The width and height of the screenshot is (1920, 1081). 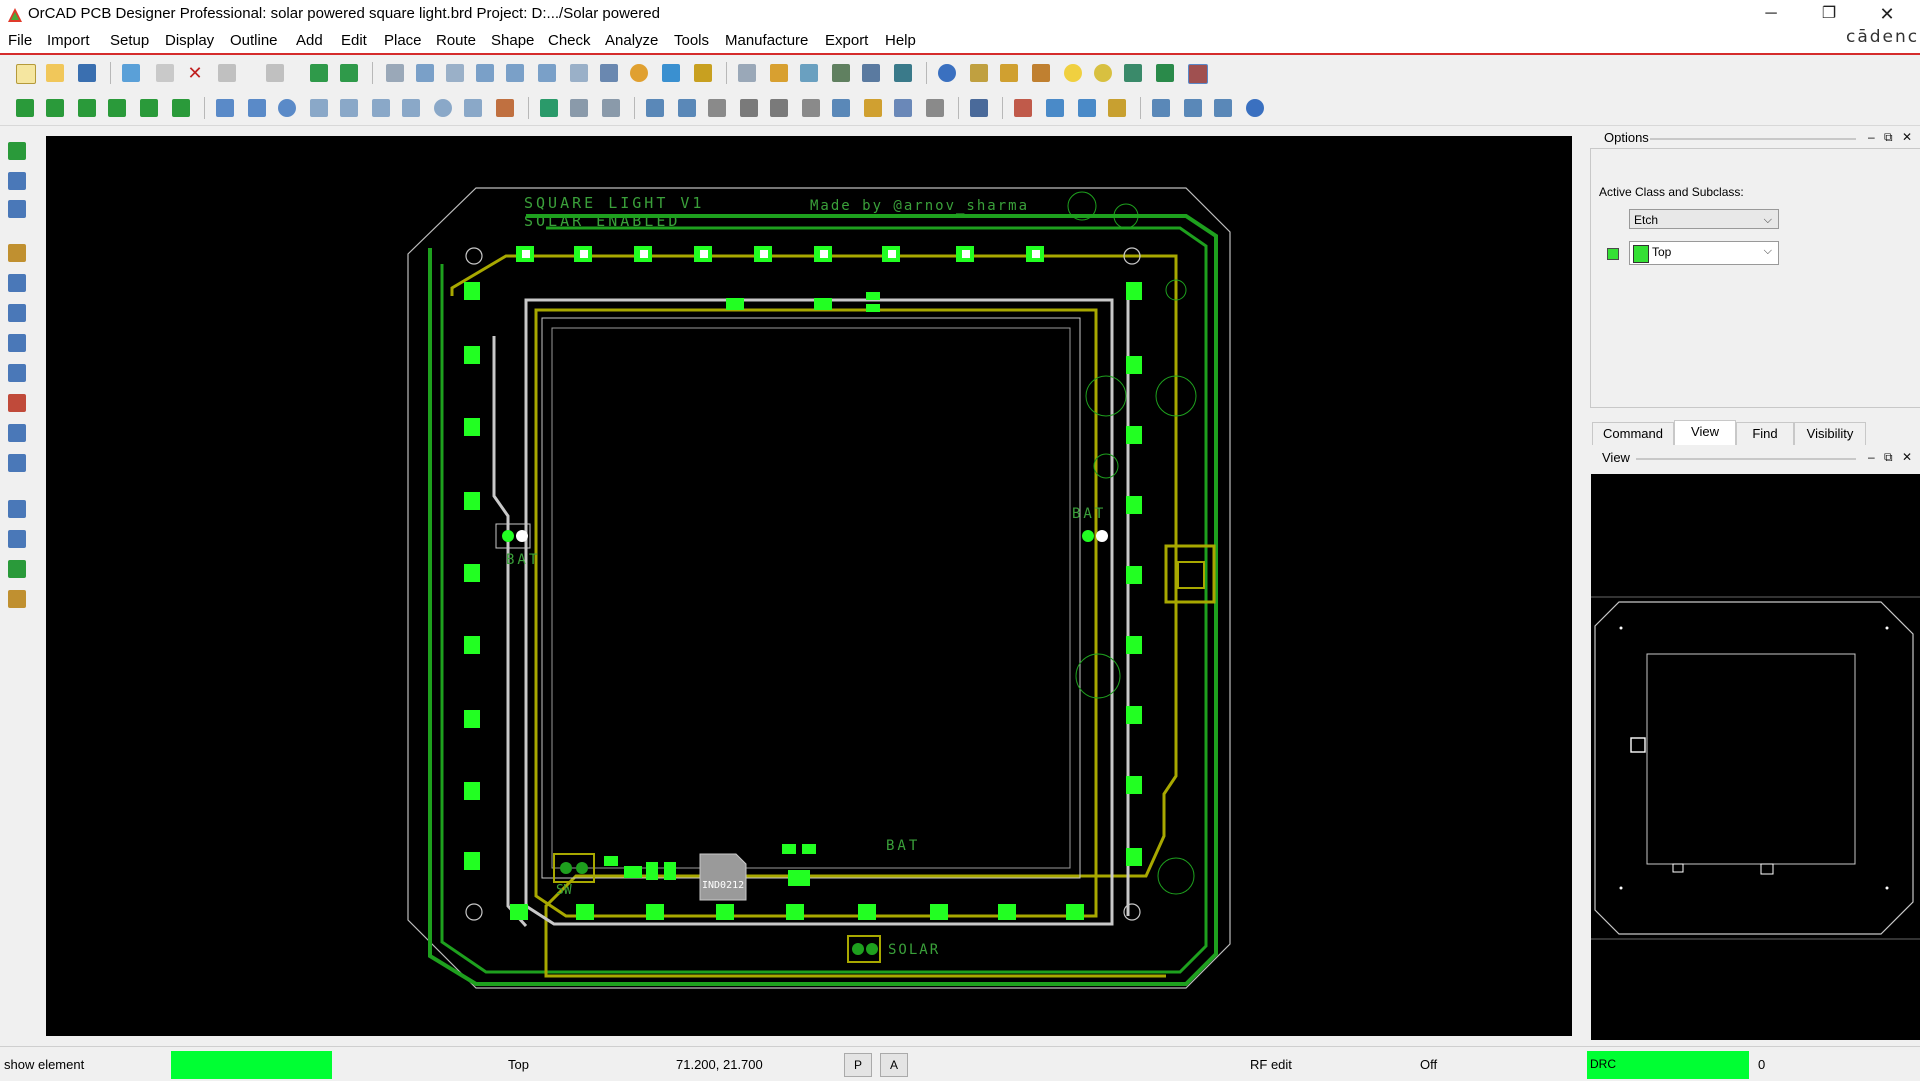 I want to click on zoom-in-icon, so click(x=485, y=73).